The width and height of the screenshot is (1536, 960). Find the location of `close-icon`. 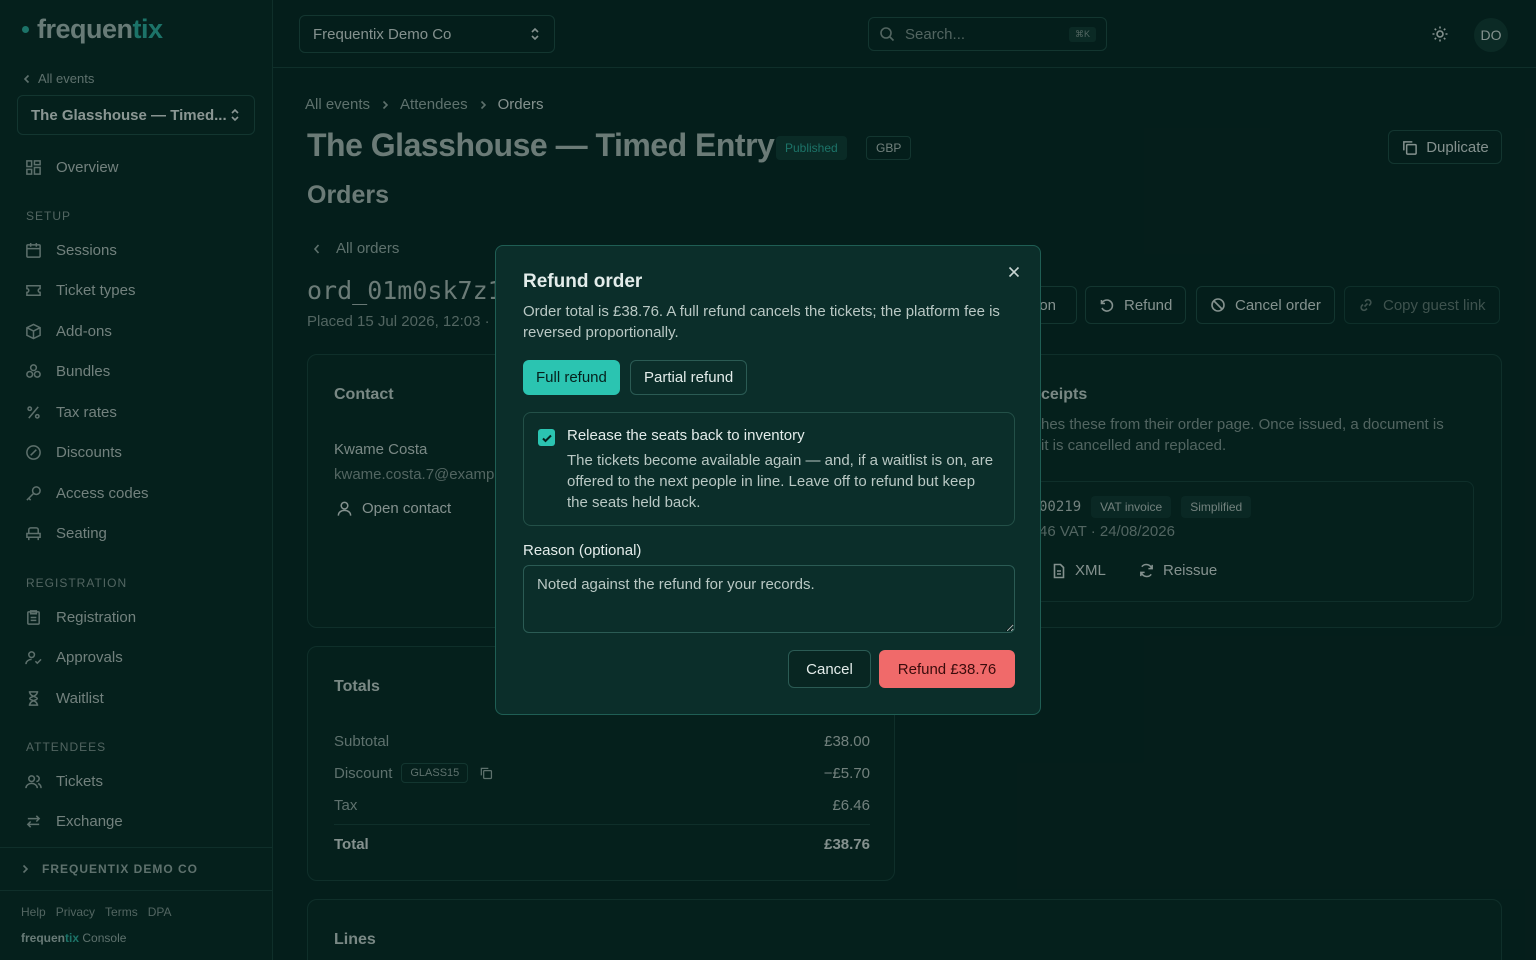

close-icon is located at coordinates (1014, 272).